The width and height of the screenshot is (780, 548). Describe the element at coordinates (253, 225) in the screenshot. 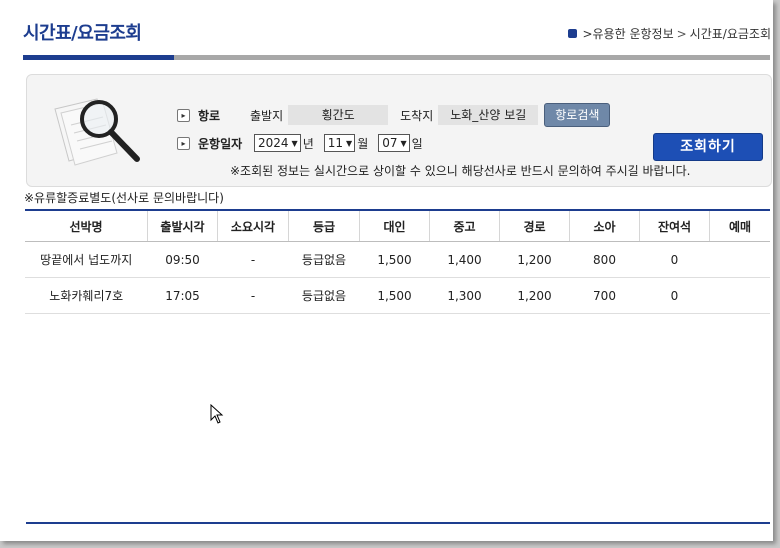

I see `col-header-duration: 소요시각` at that location.